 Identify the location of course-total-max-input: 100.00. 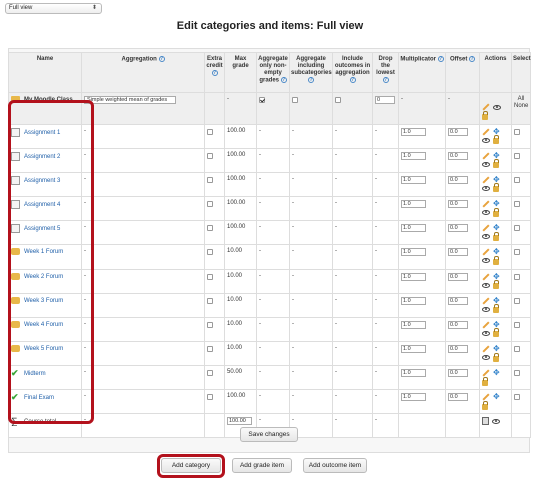
(239, 421).